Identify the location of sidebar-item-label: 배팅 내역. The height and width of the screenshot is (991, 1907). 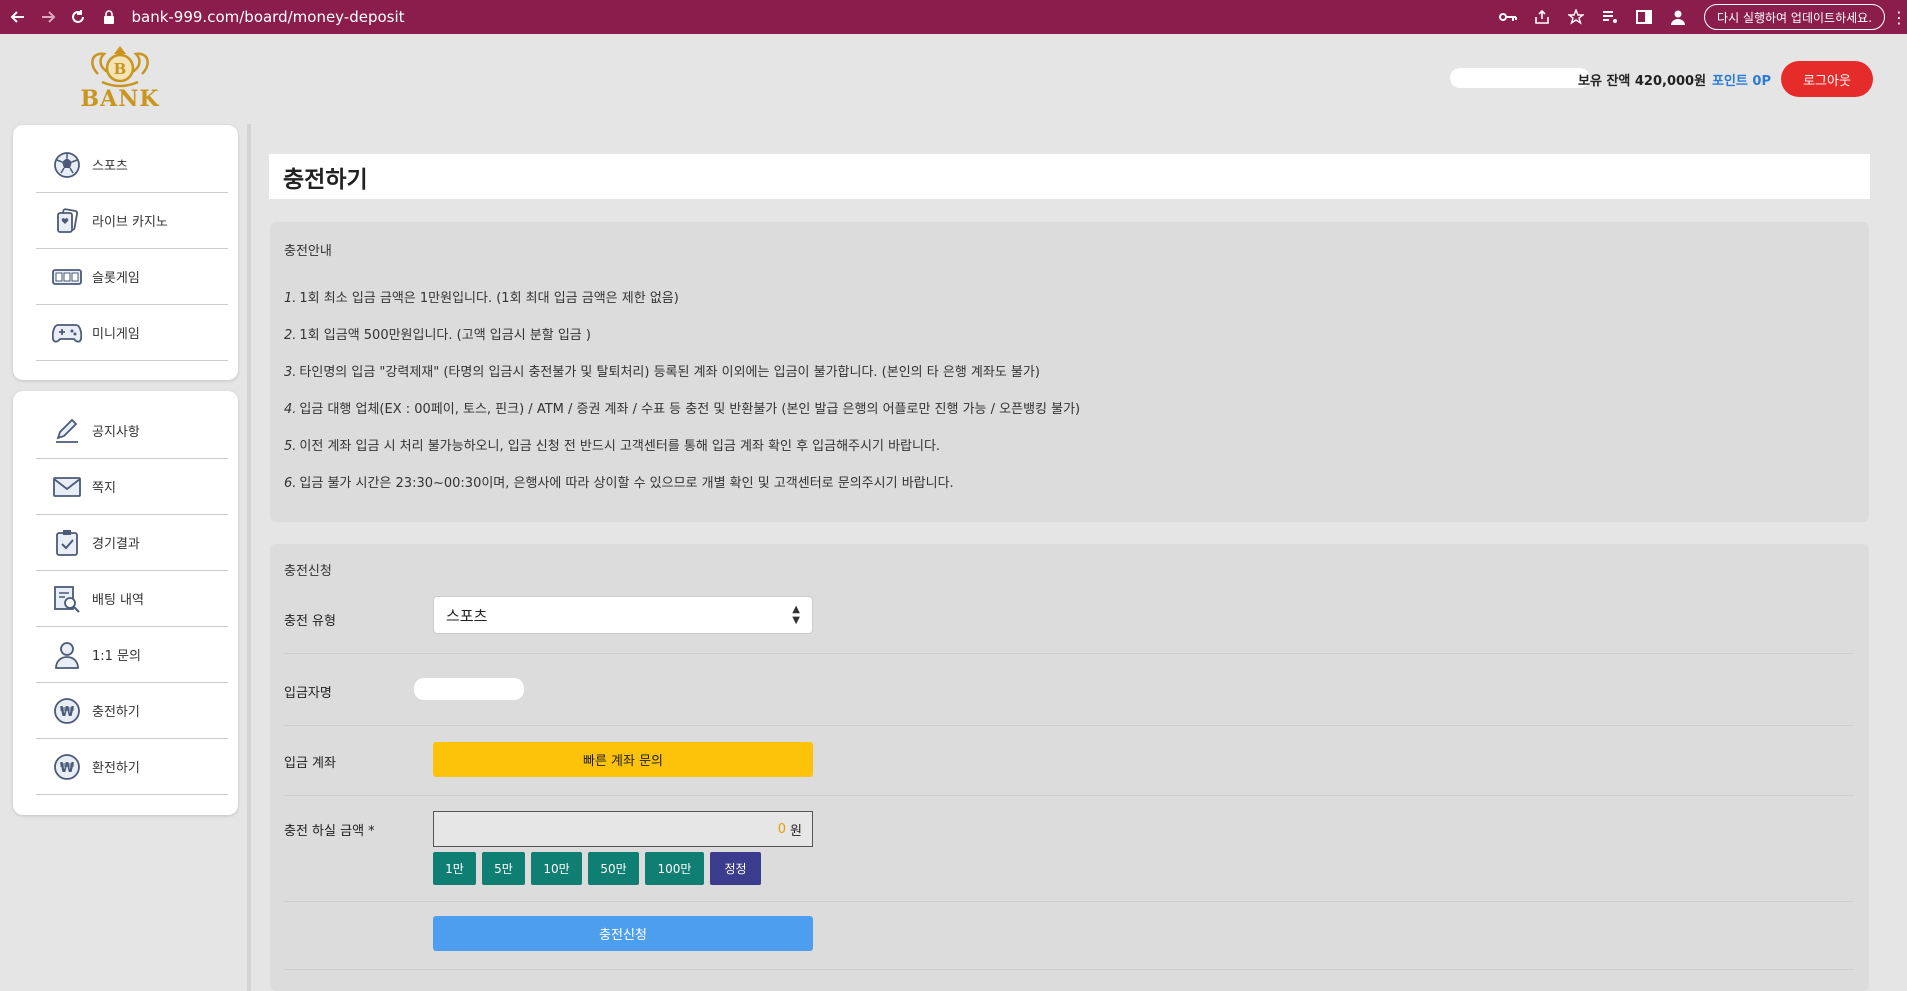
(118, 600).